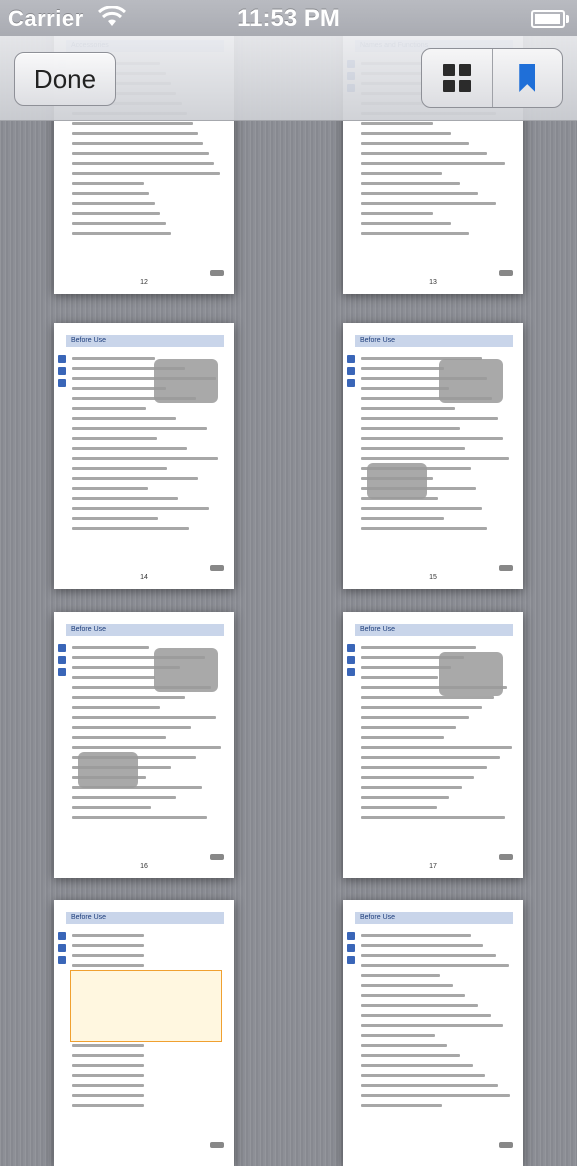 The width and height of the screenshot is (577, 1166). What do you see at coordinates (144, 282) in the screenshot?
I see `page-number: 12` at bounding box center [144, 282].